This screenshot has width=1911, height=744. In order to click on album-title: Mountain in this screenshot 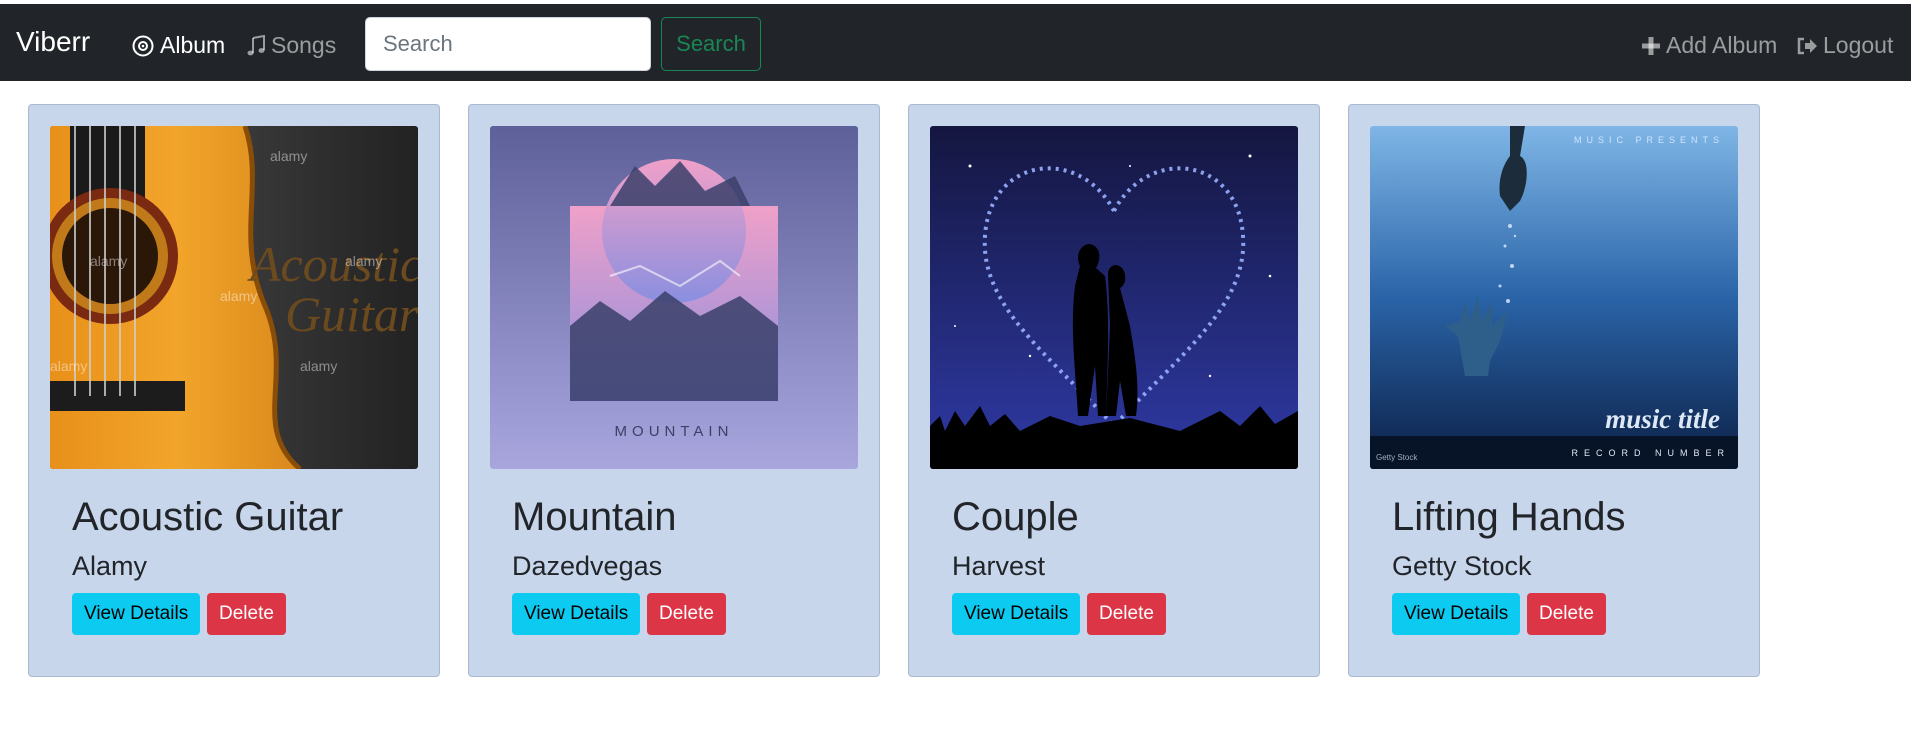, I will do `click(594, 517)`.